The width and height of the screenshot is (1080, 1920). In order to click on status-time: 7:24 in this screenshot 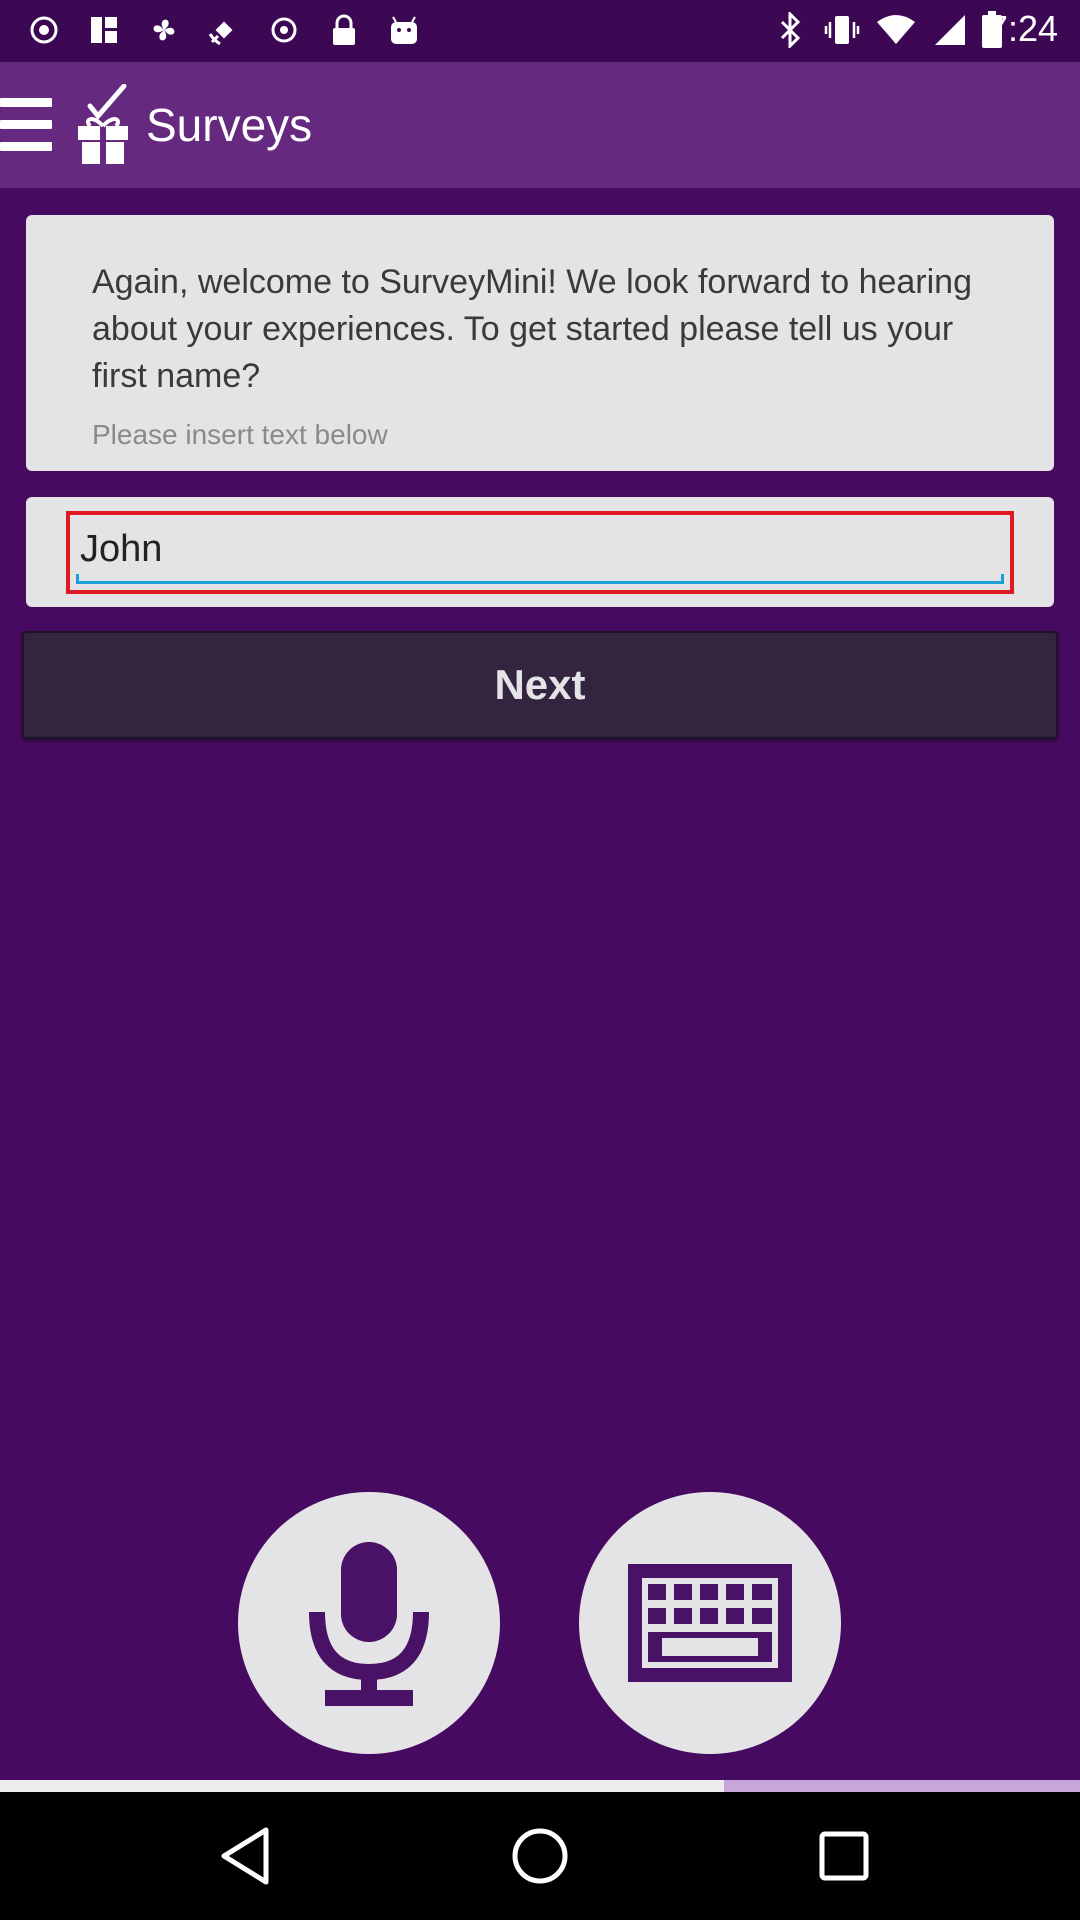, I will do `click(1022, 28)`.